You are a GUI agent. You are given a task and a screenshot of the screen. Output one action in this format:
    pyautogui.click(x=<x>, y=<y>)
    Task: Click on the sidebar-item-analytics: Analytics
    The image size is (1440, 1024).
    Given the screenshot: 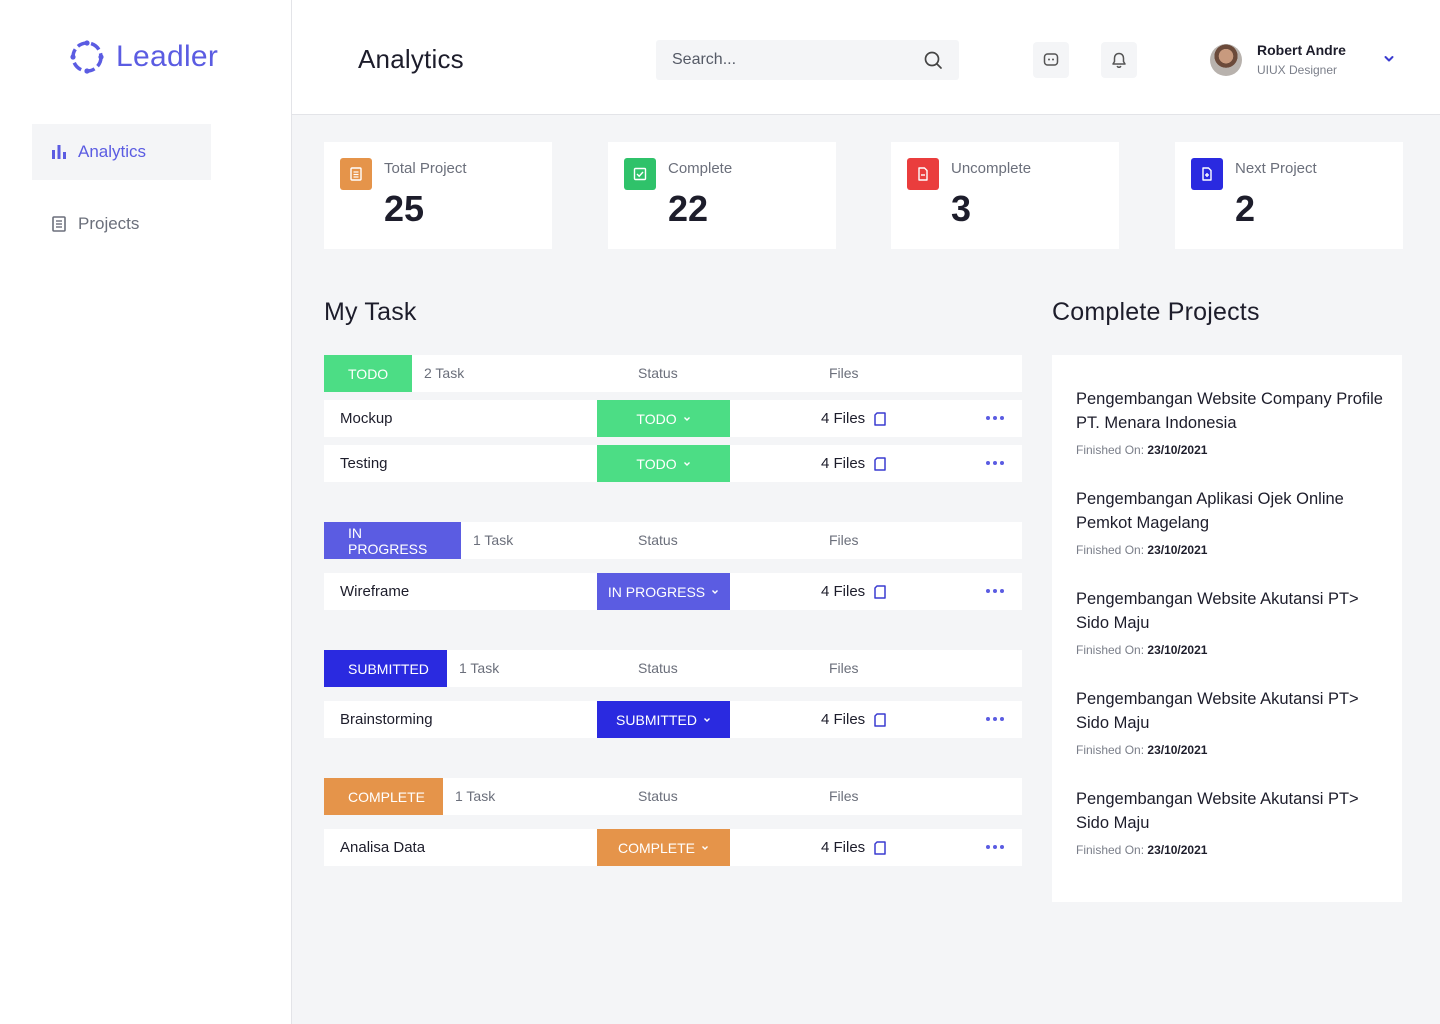 What is the action you would take?
    pyautogui.click(x=121, y=152)
    